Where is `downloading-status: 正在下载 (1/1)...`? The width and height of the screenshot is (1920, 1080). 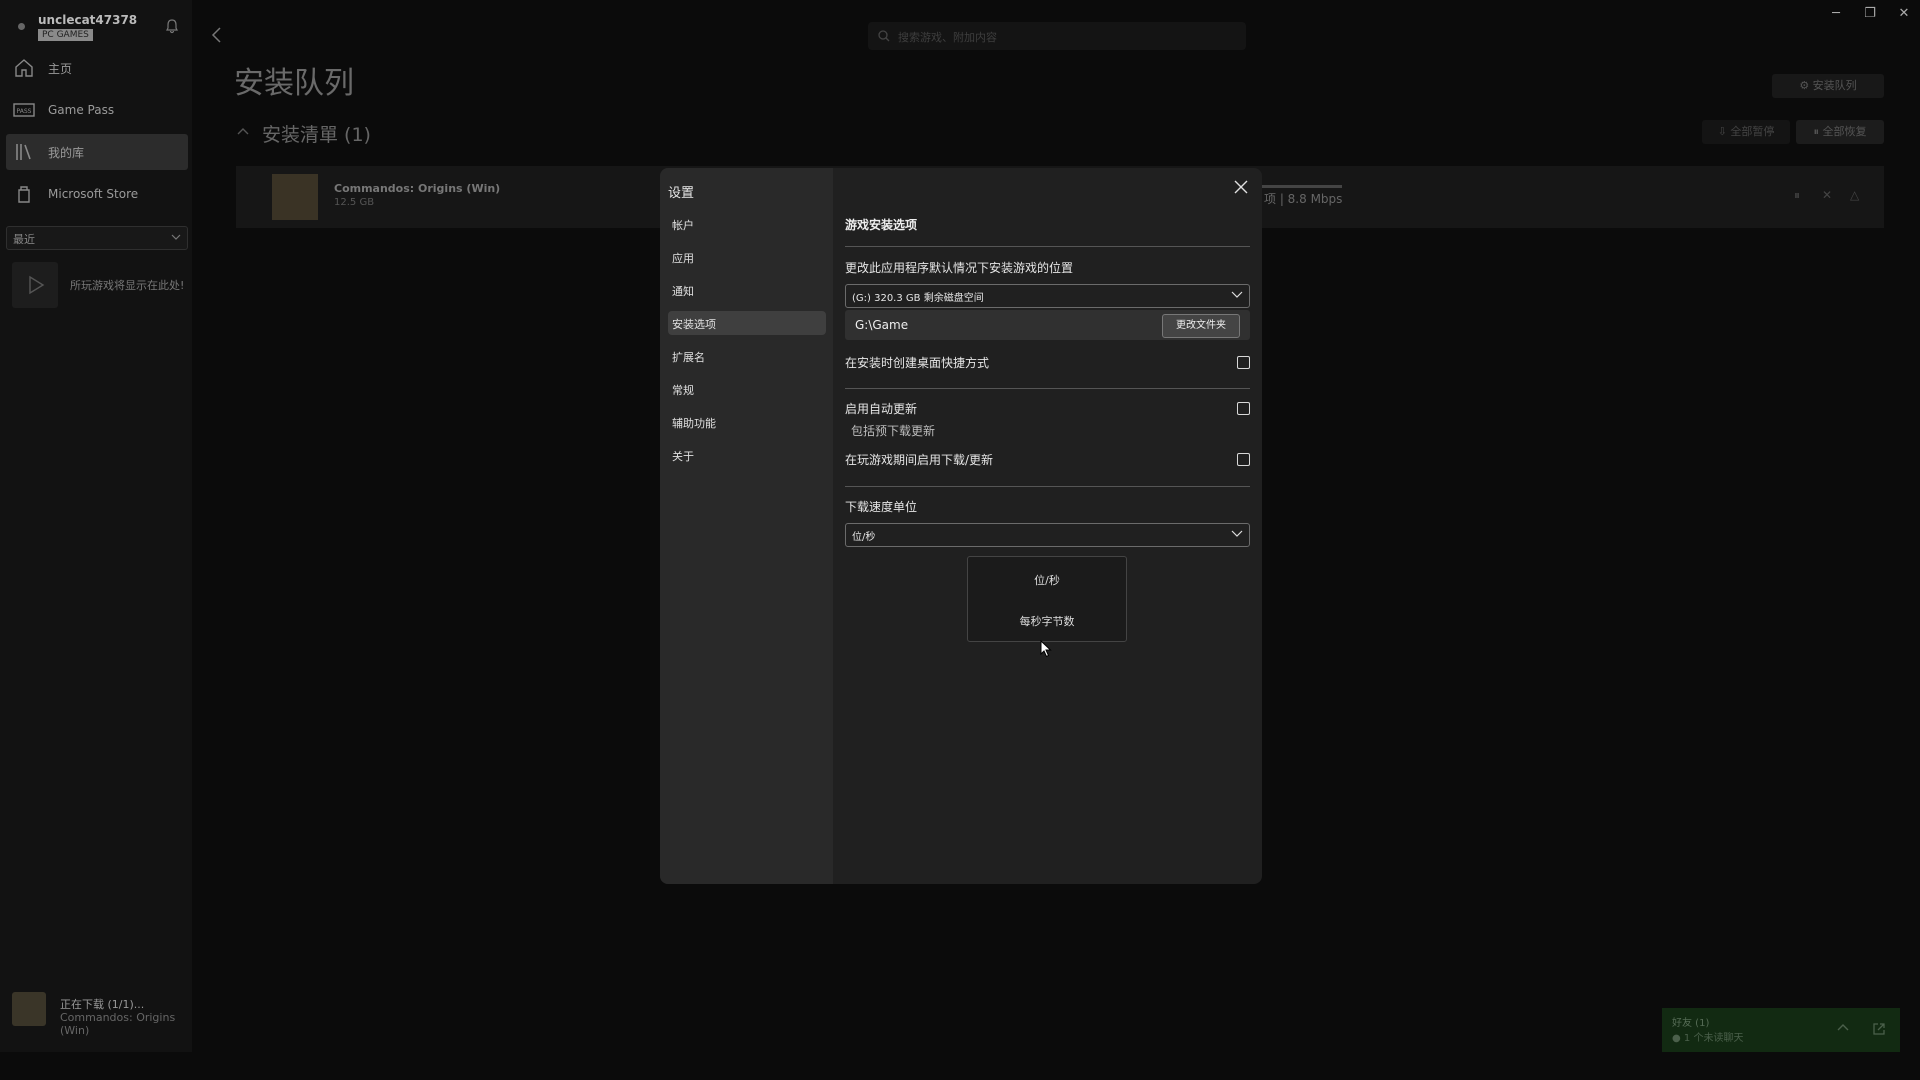 downloading-status: 正在下载 (1/1)... is located at coordinates (102, 1004).